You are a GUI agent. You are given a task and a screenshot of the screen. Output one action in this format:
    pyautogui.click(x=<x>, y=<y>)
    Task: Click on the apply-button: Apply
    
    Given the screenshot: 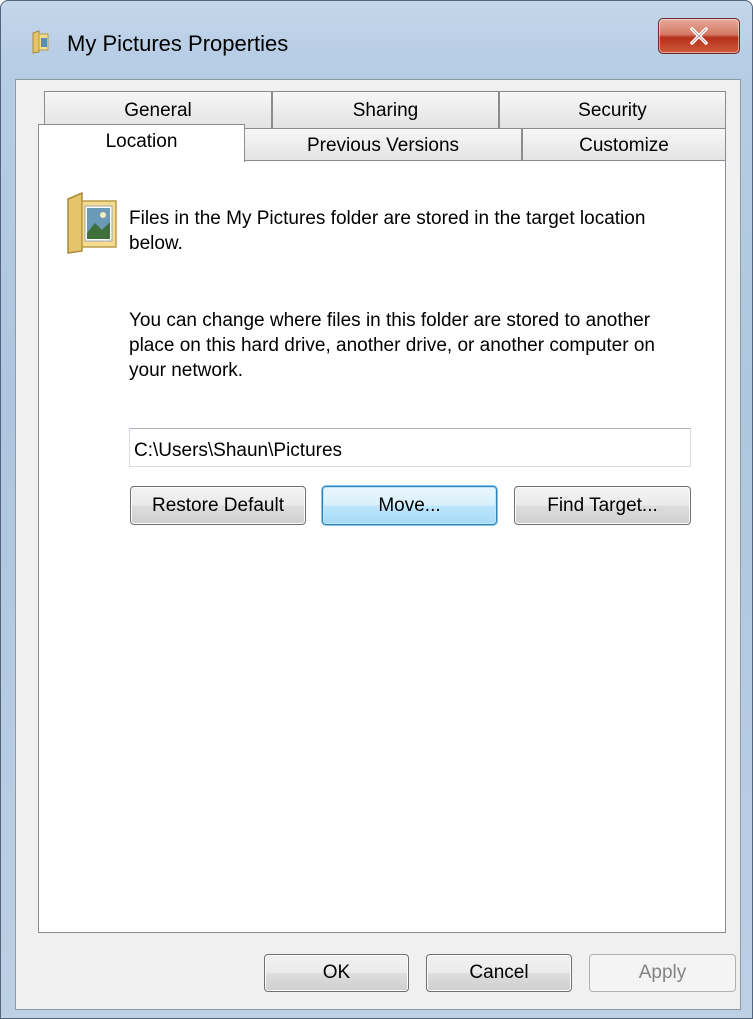 What is the action you would take?
    pyautogui.click(x=662, y=973)
    